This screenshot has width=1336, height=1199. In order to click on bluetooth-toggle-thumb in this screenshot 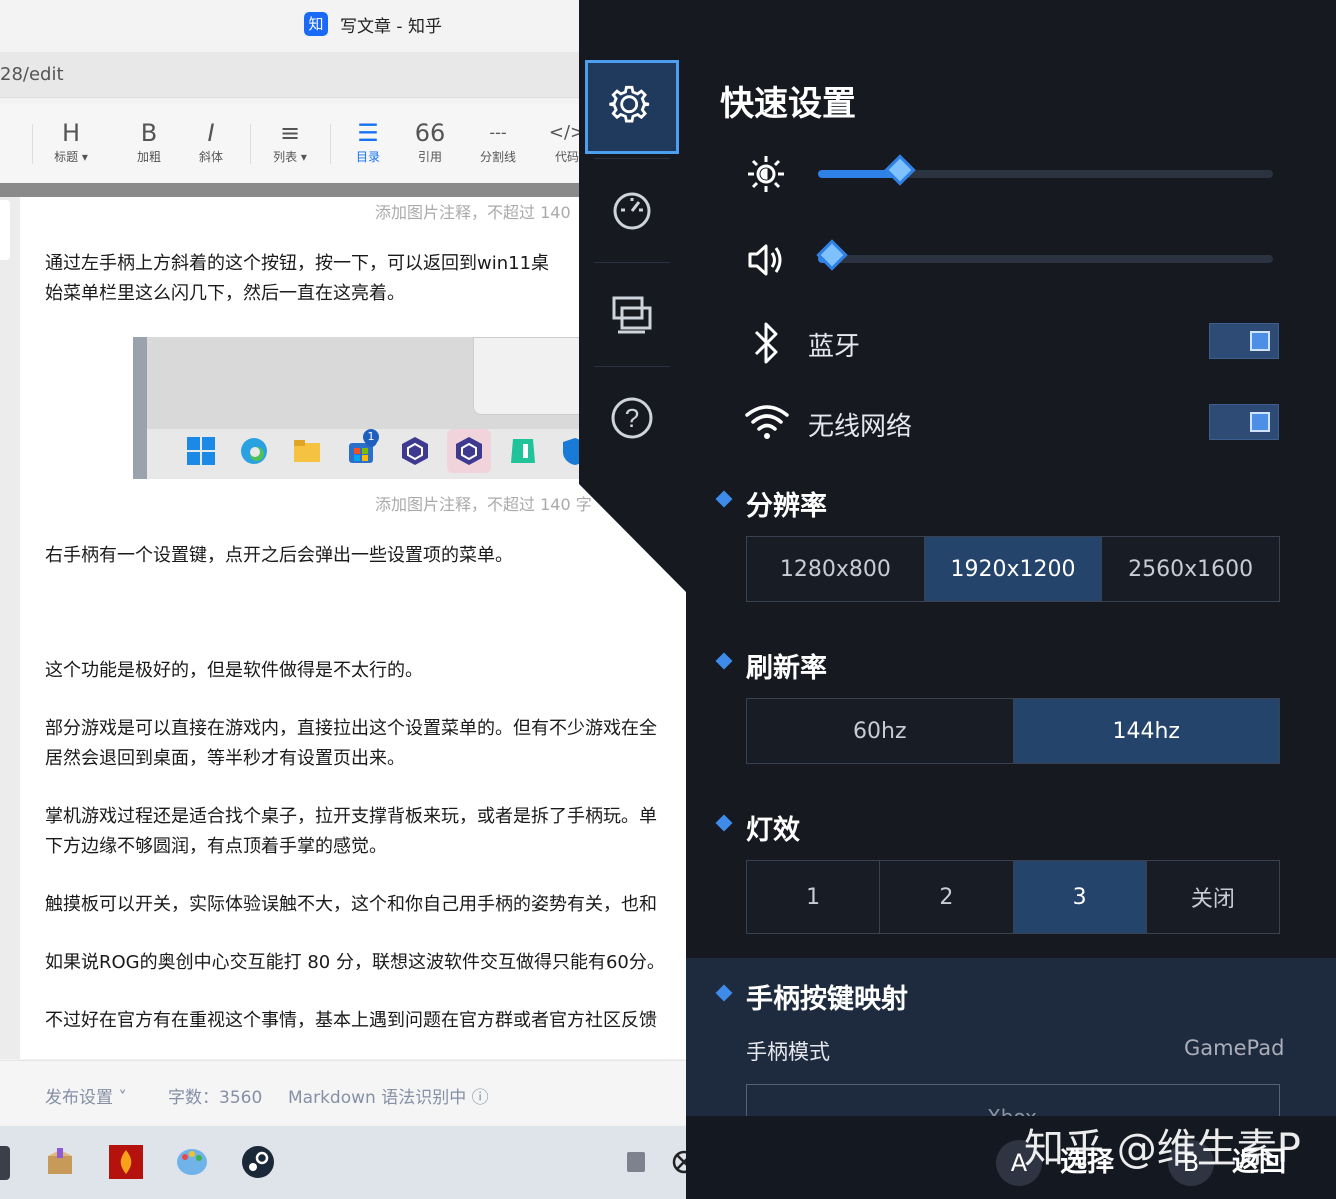, I will do `click(1260, 341)`.